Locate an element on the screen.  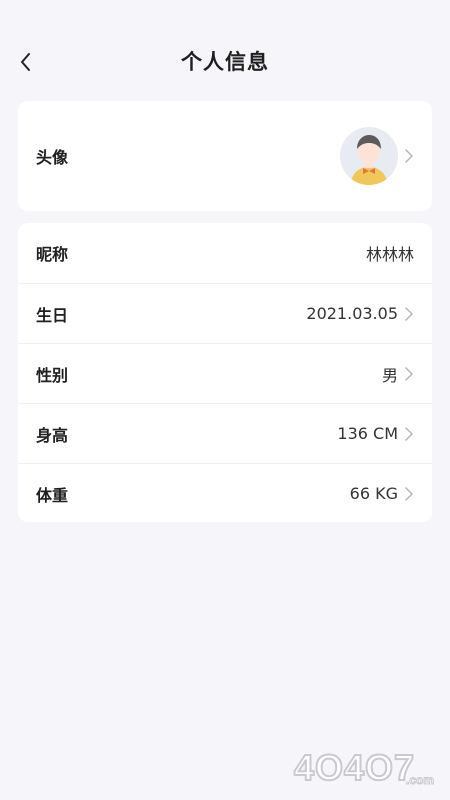
nickname-row: 昵称 林林林 is located at coordinates (225, 253).